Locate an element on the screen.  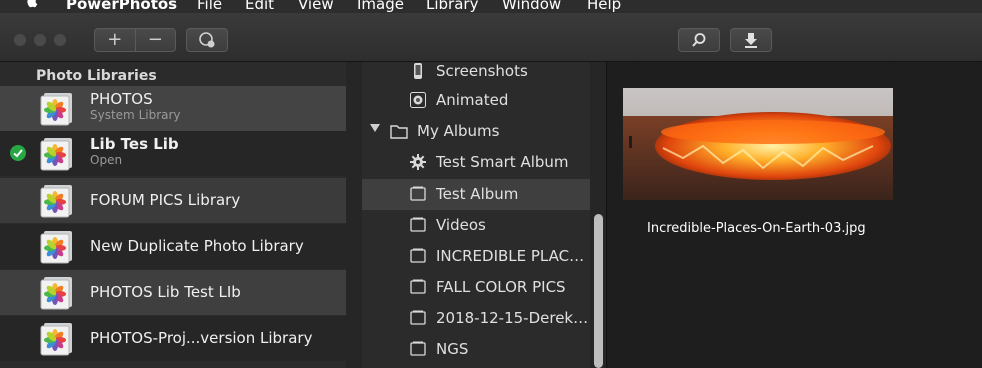
search-button is located at coordinates (699, 40).